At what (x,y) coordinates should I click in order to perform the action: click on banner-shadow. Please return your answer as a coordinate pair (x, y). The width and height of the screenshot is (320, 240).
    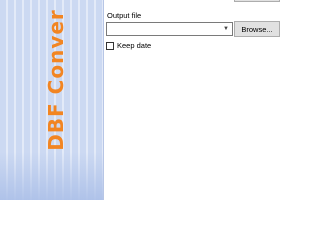
    Looking at the image, I should click on (52, 176).